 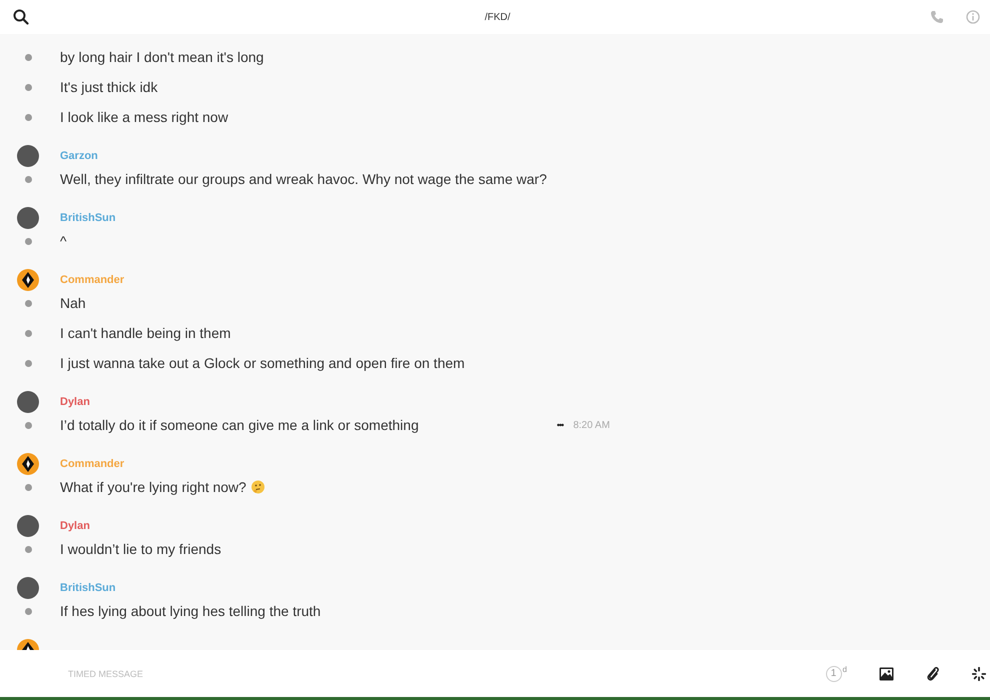 I want to click on search-icon, so click(x=21, y=17).